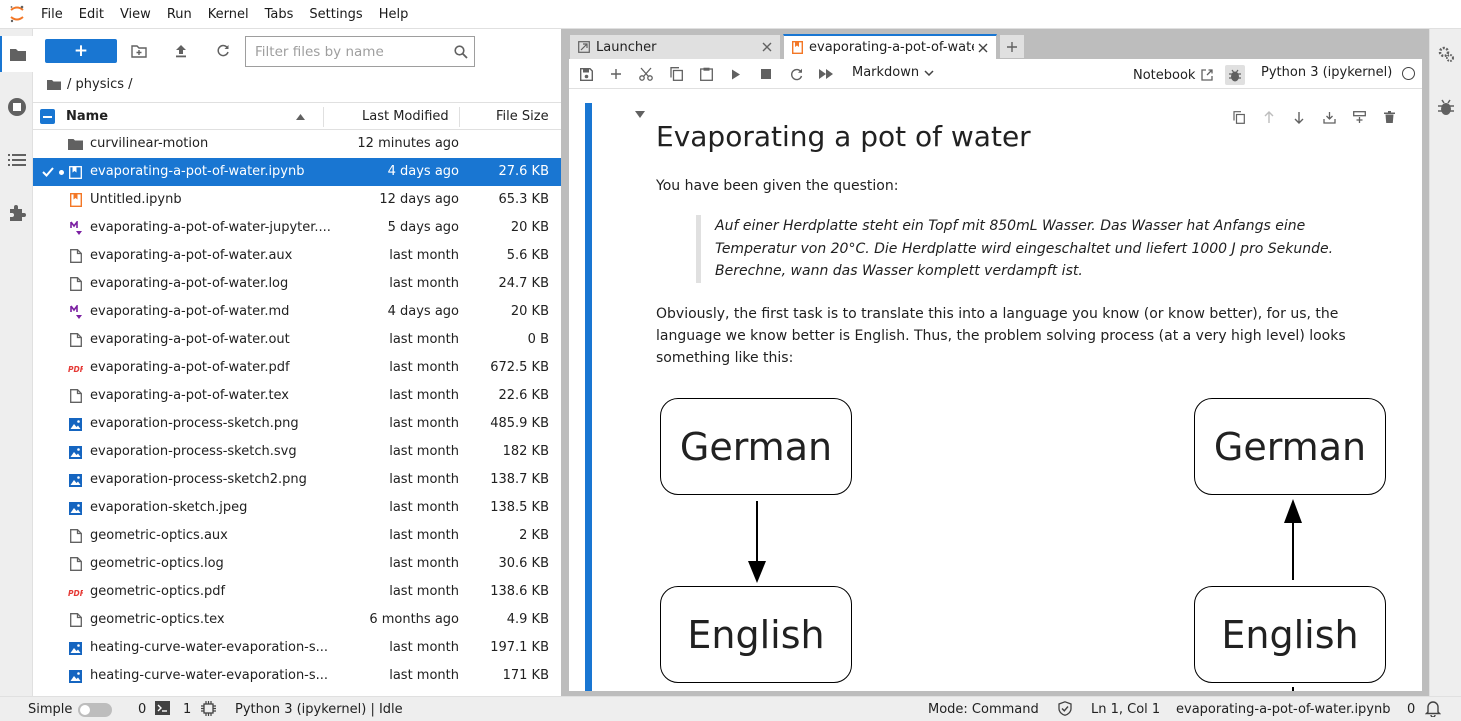 Image resolution: width=1461 pixels, height=721 pixels. What do you see at coordinates (335, 14) in the screenshot?
I see `menu-settings: Settings` at bounding box center [335, 14].